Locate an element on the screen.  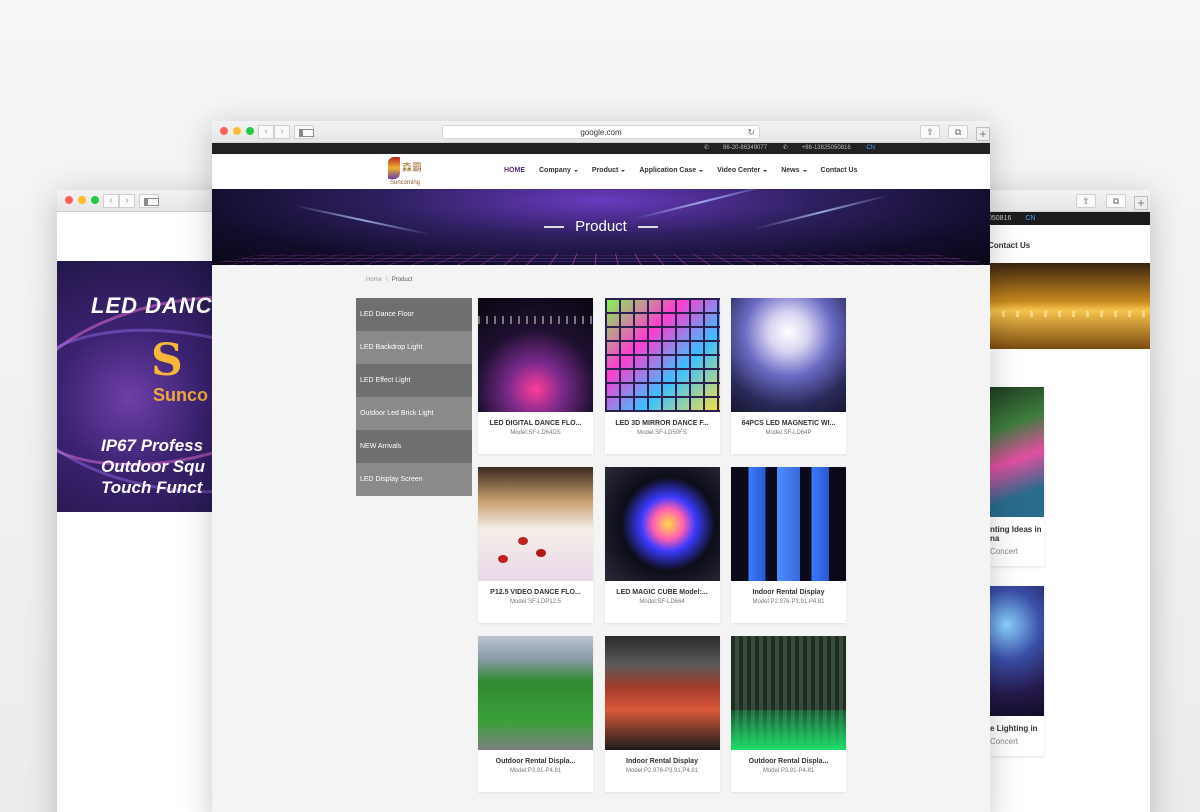
banner-logo-text: Sunco is located at coordinates (181, 395).